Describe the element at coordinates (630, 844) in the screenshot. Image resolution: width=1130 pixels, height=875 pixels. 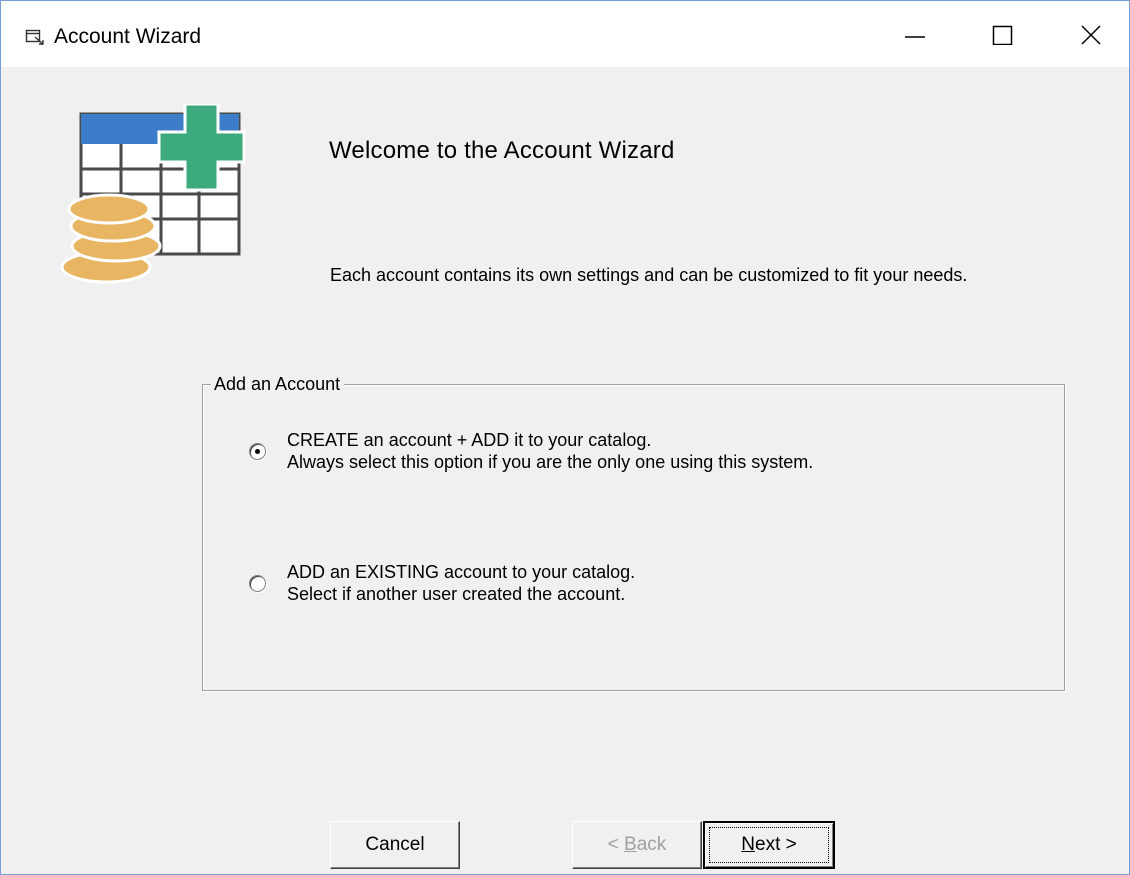
I see `back-accesskey: B` at that location.